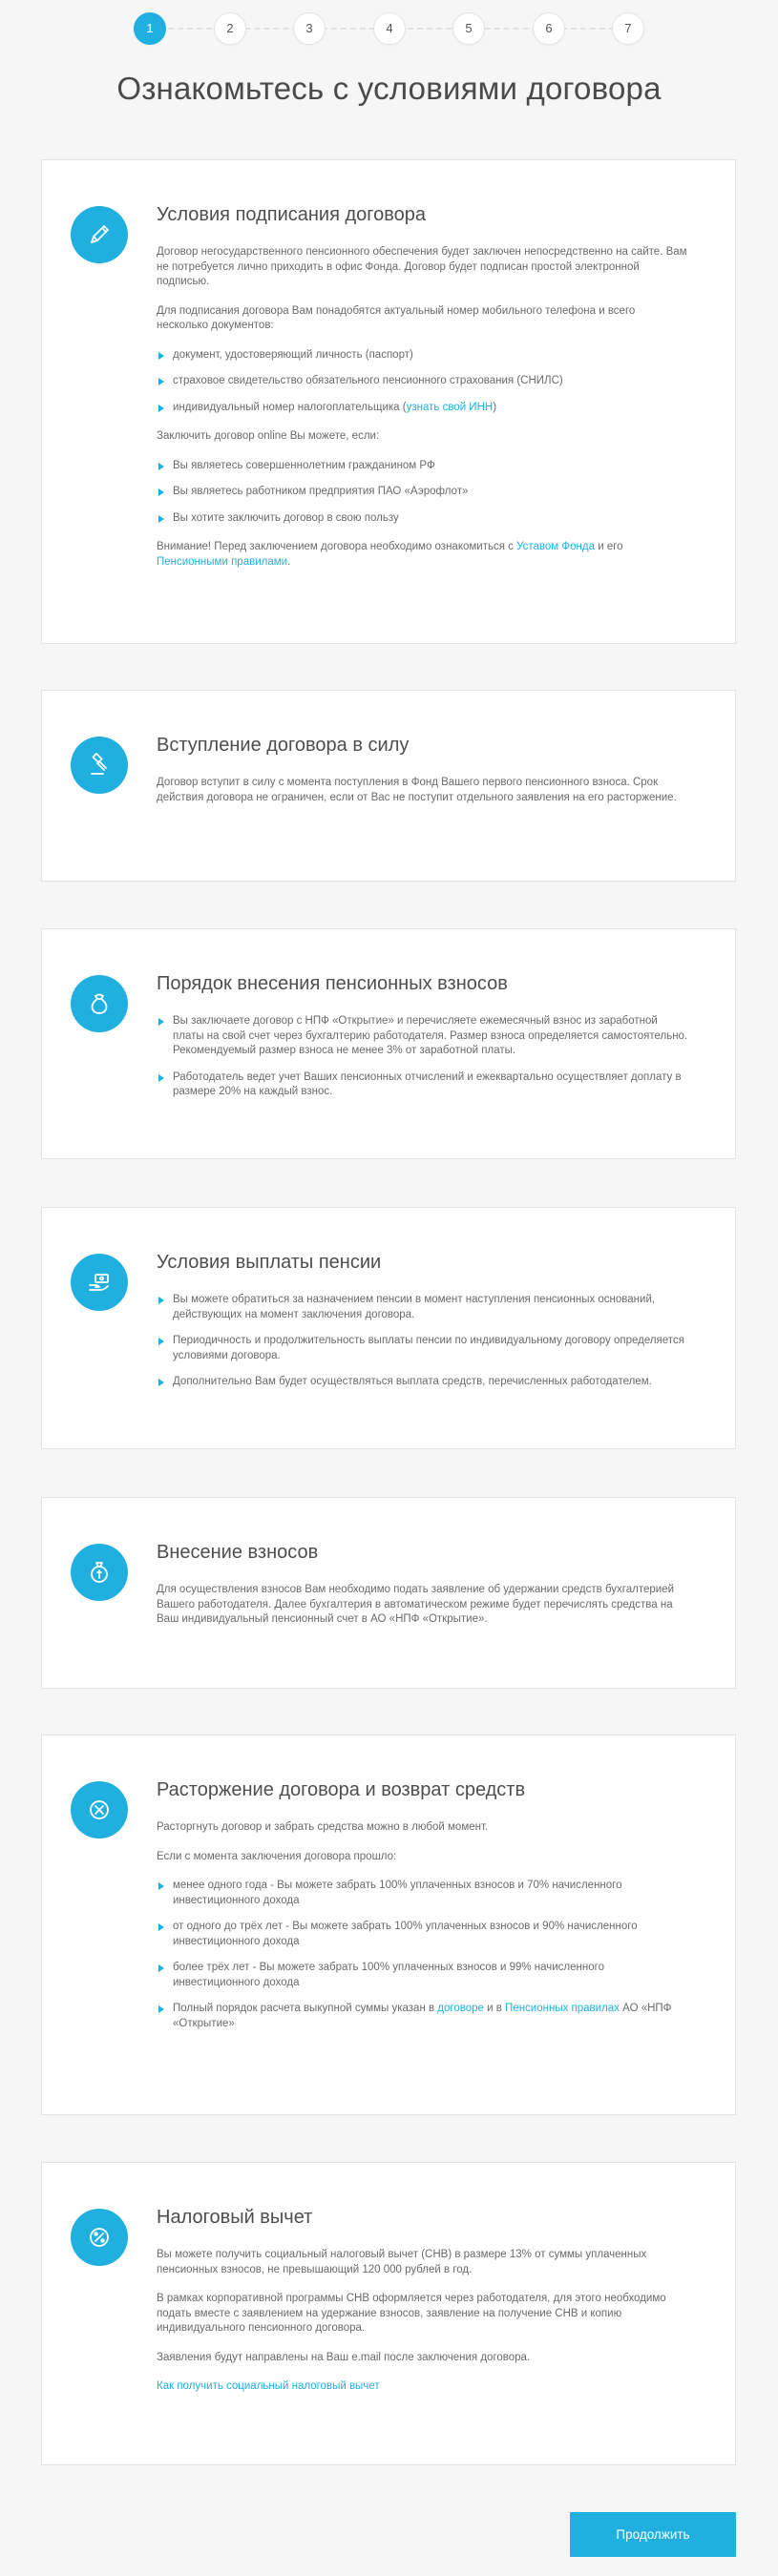 The width and height of the screenshot is (778, 2576). What do you see at coordinates (341, 1789) in the screenshot?
I see `card-title: Расторжение договора и возврат средств` at bounding box center [341, 1789].